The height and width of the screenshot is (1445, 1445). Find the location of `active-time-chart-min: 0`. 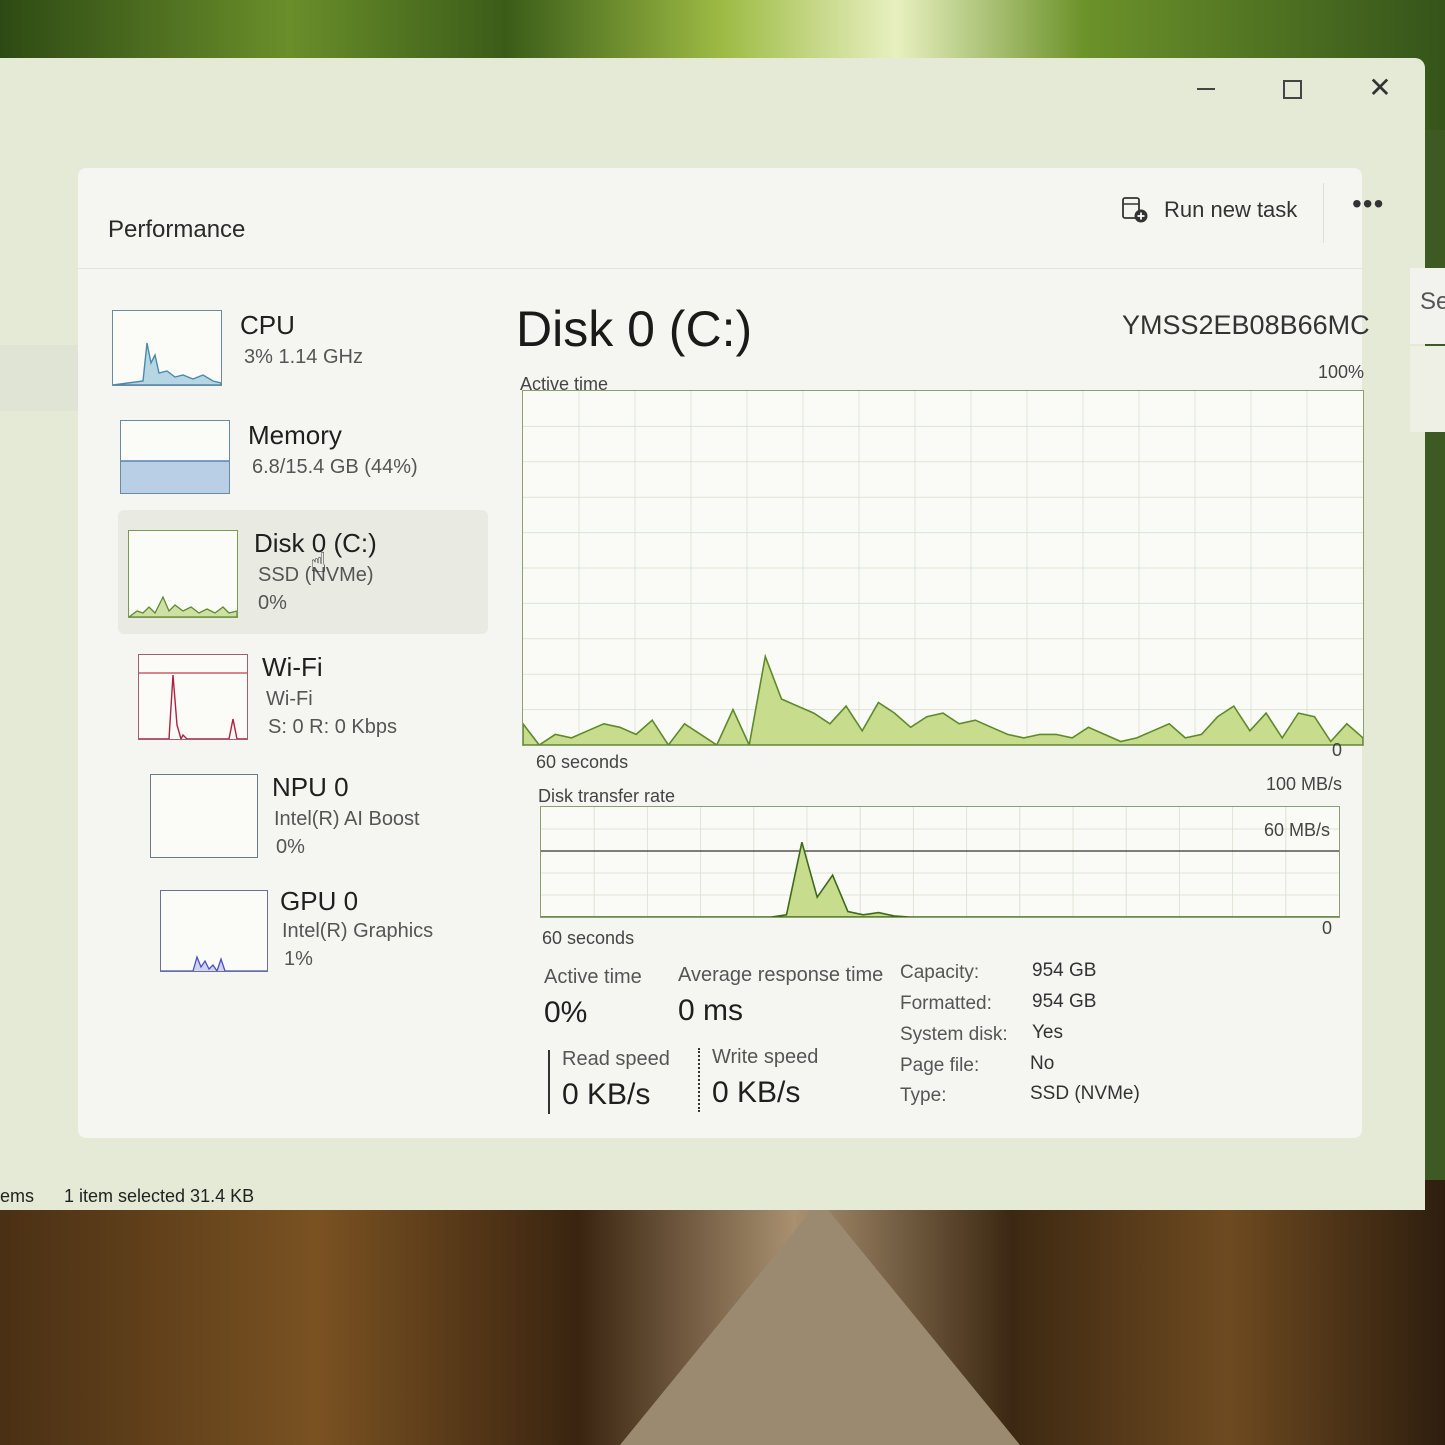

active-time-chart-min: 0 is located at coordinates (1337, 750).